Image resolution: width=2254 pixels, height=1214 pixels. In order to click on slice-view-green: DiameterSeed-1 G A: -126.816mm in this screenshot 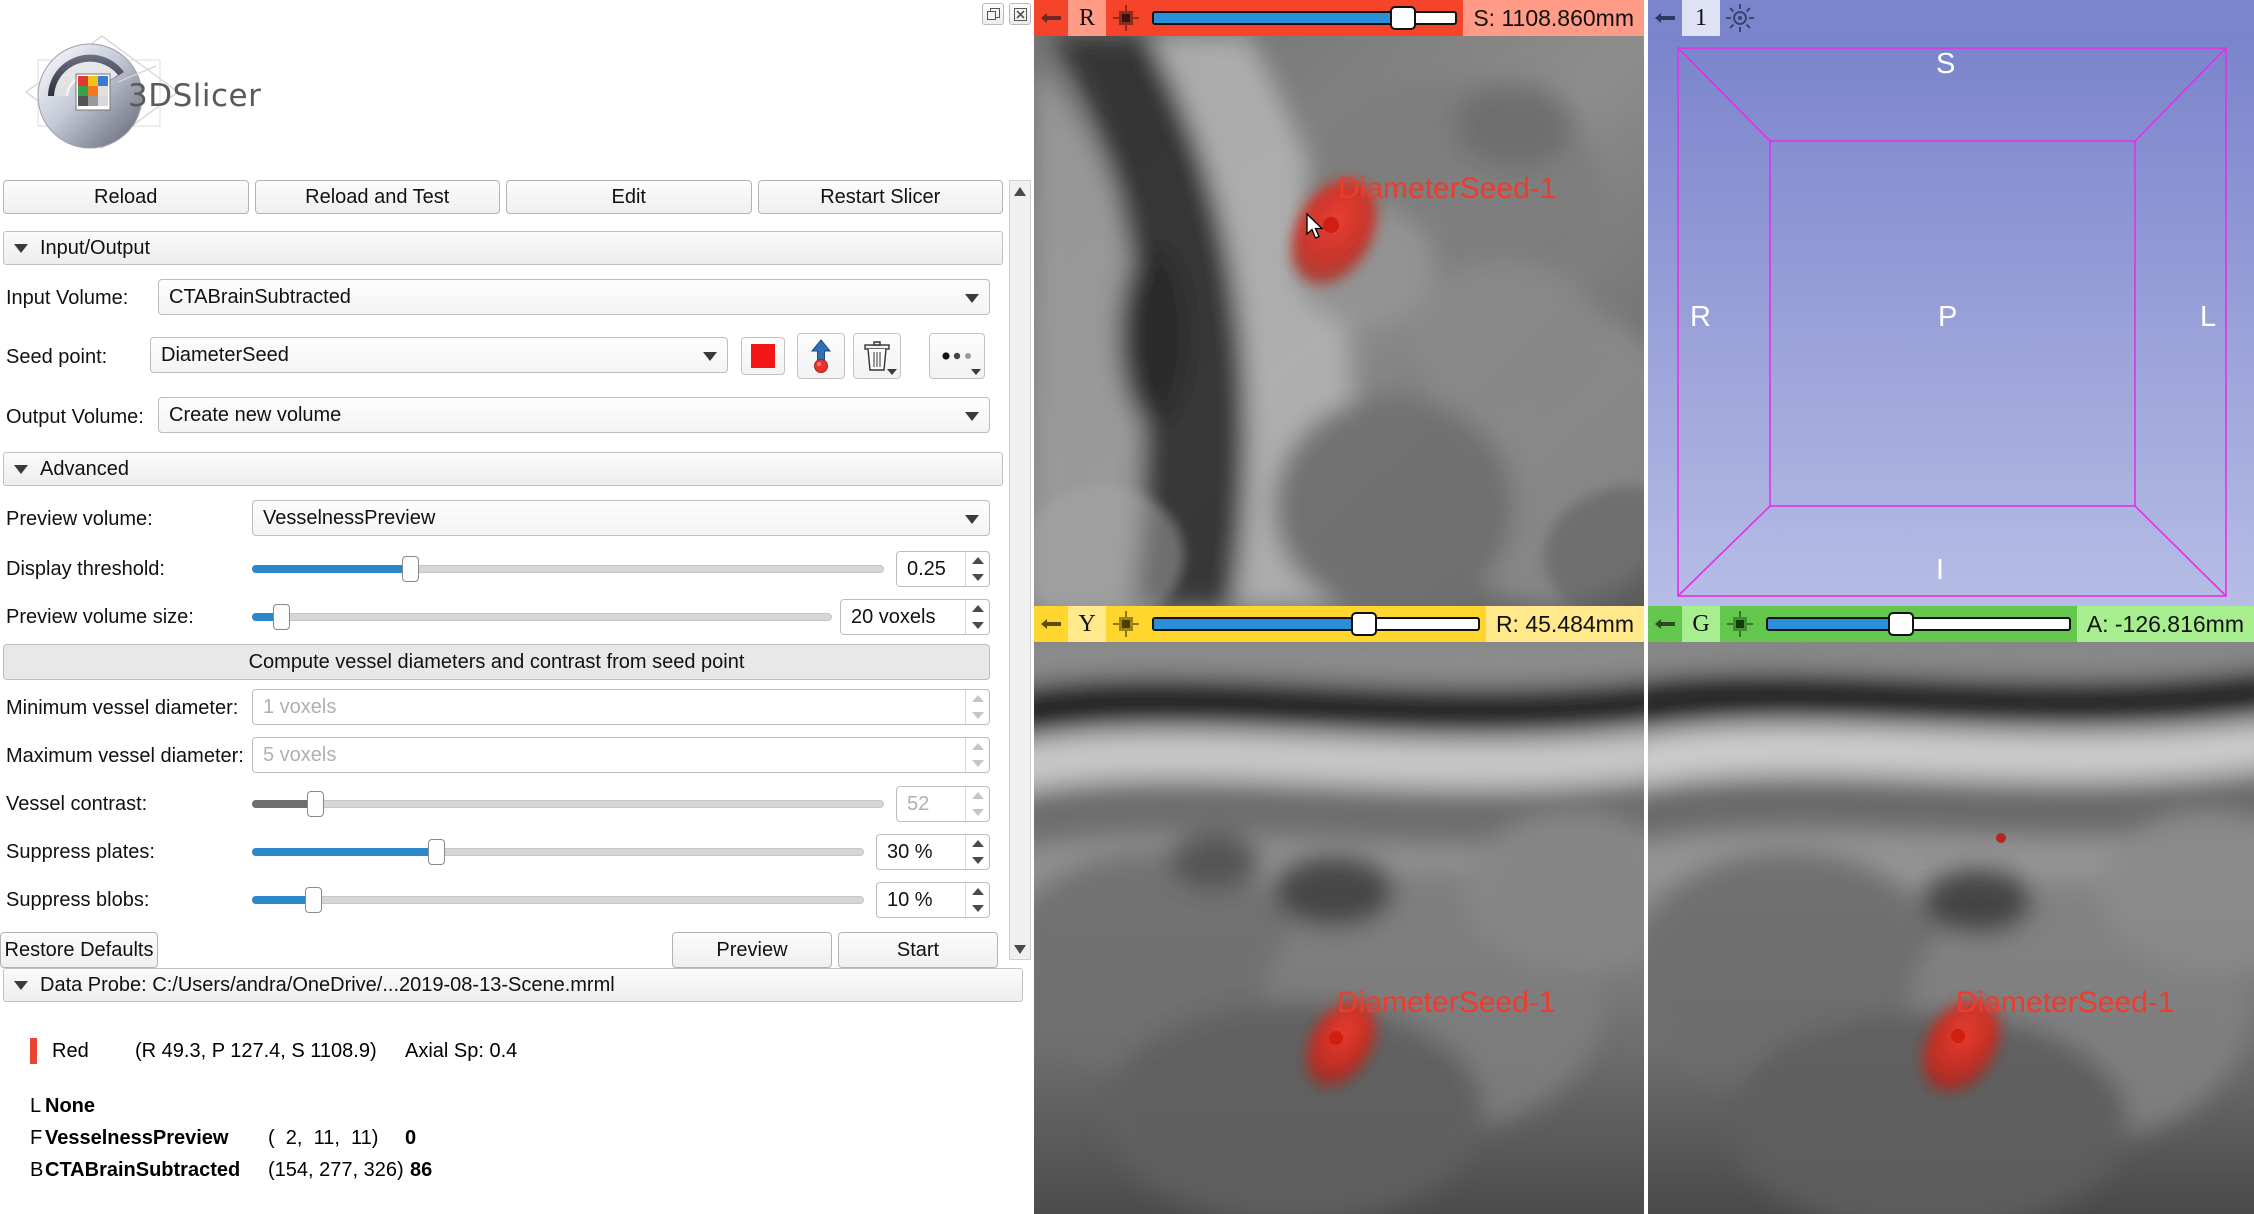, I will do `click(1951, 910)`.